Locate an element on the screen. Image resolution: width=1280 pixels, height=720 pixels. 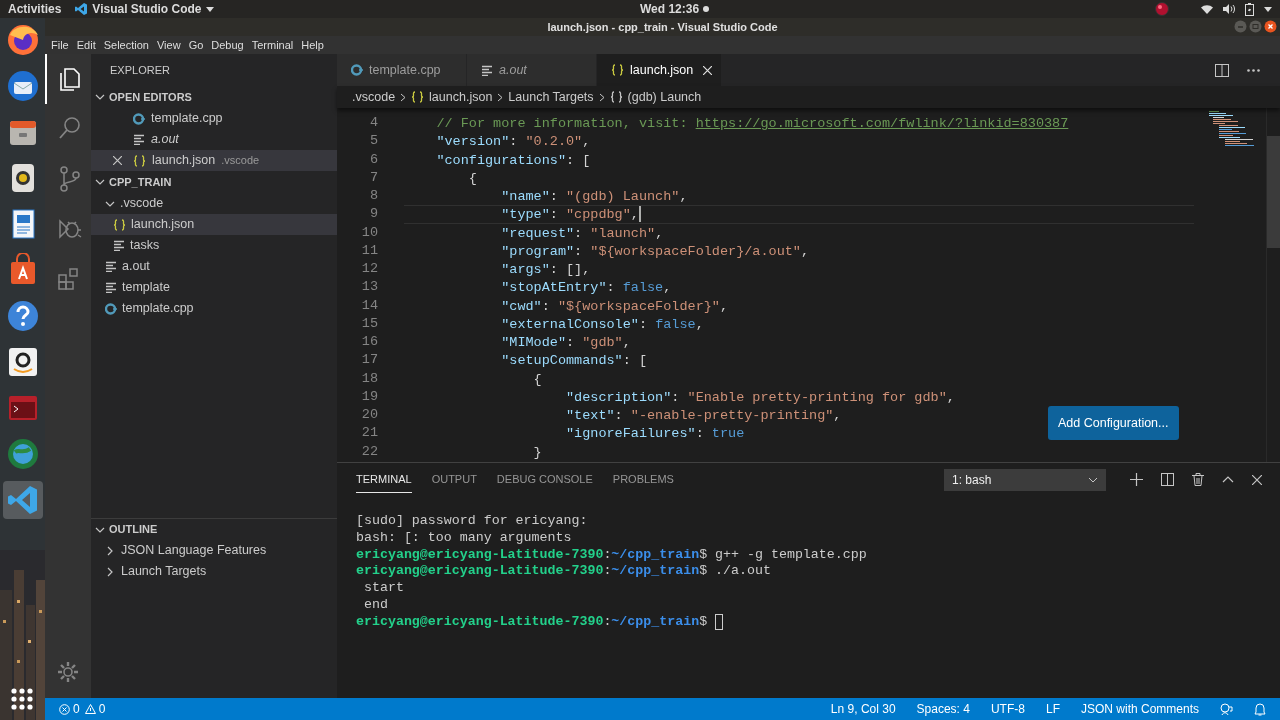
panel-tab: OUTPUT is located at coordinates (454, 479).